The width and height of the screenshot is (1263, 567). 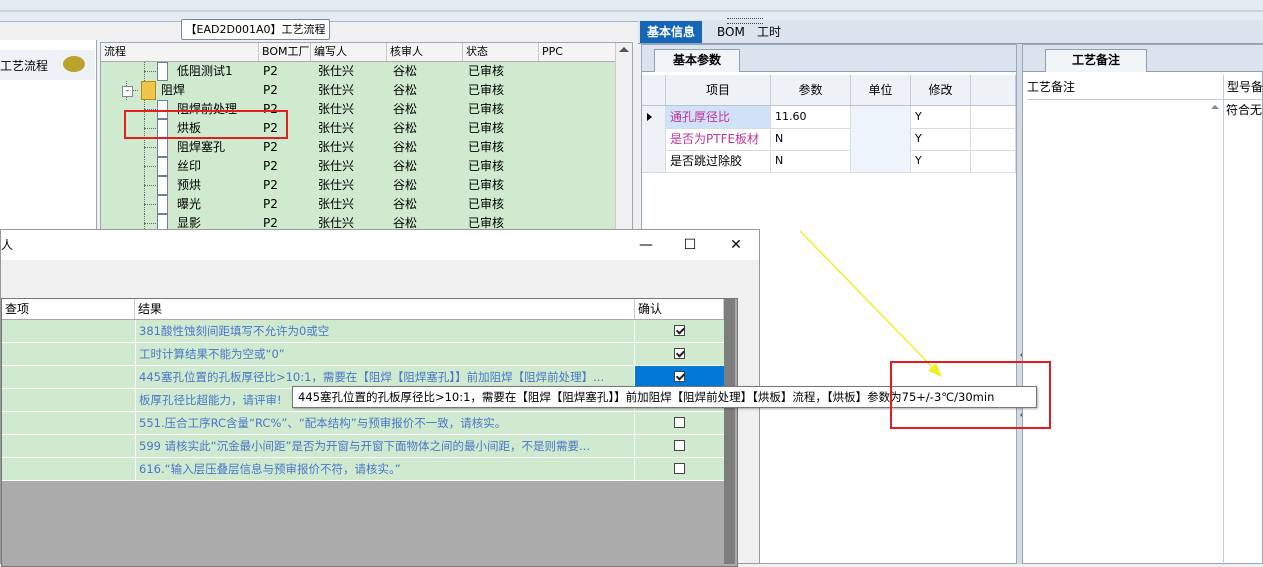 I want to click on tree-row: 曝光 P2 张仕兴 谷松 已审核, so click(x=358, y=204).